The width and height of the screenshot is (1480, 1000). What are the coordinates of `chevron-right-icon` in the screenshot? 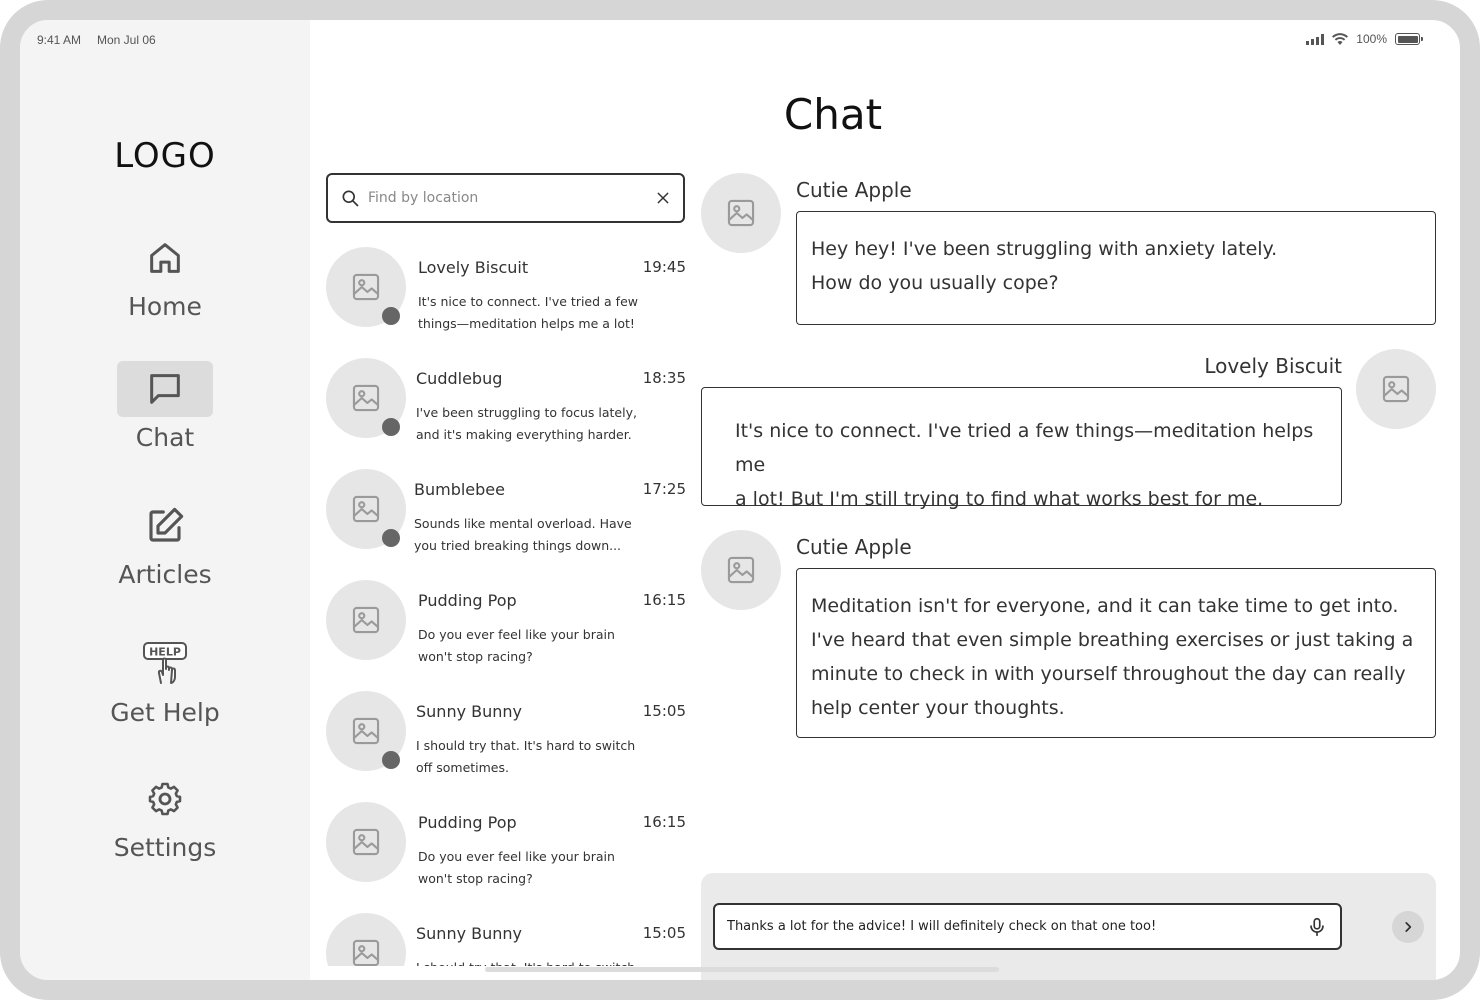 It's located at (1408, 927).